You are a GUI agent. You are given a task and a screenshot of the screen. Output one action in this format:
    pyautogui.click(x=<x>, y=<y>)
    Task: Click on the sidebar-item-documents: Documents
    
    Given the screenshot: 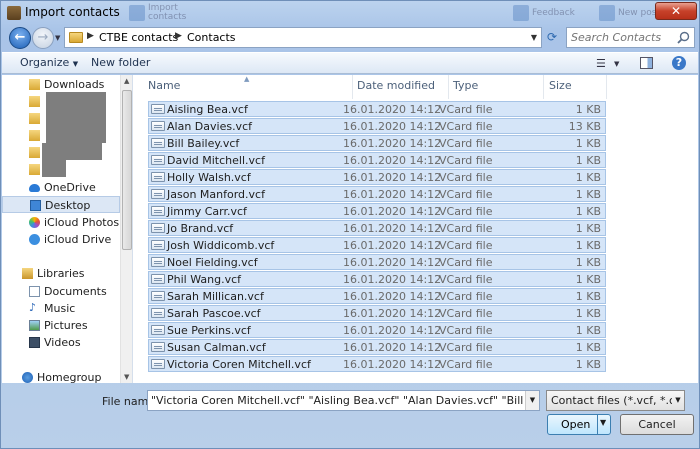 What is the action you would take?
    pyautogui.click(x=61, y=291)
    